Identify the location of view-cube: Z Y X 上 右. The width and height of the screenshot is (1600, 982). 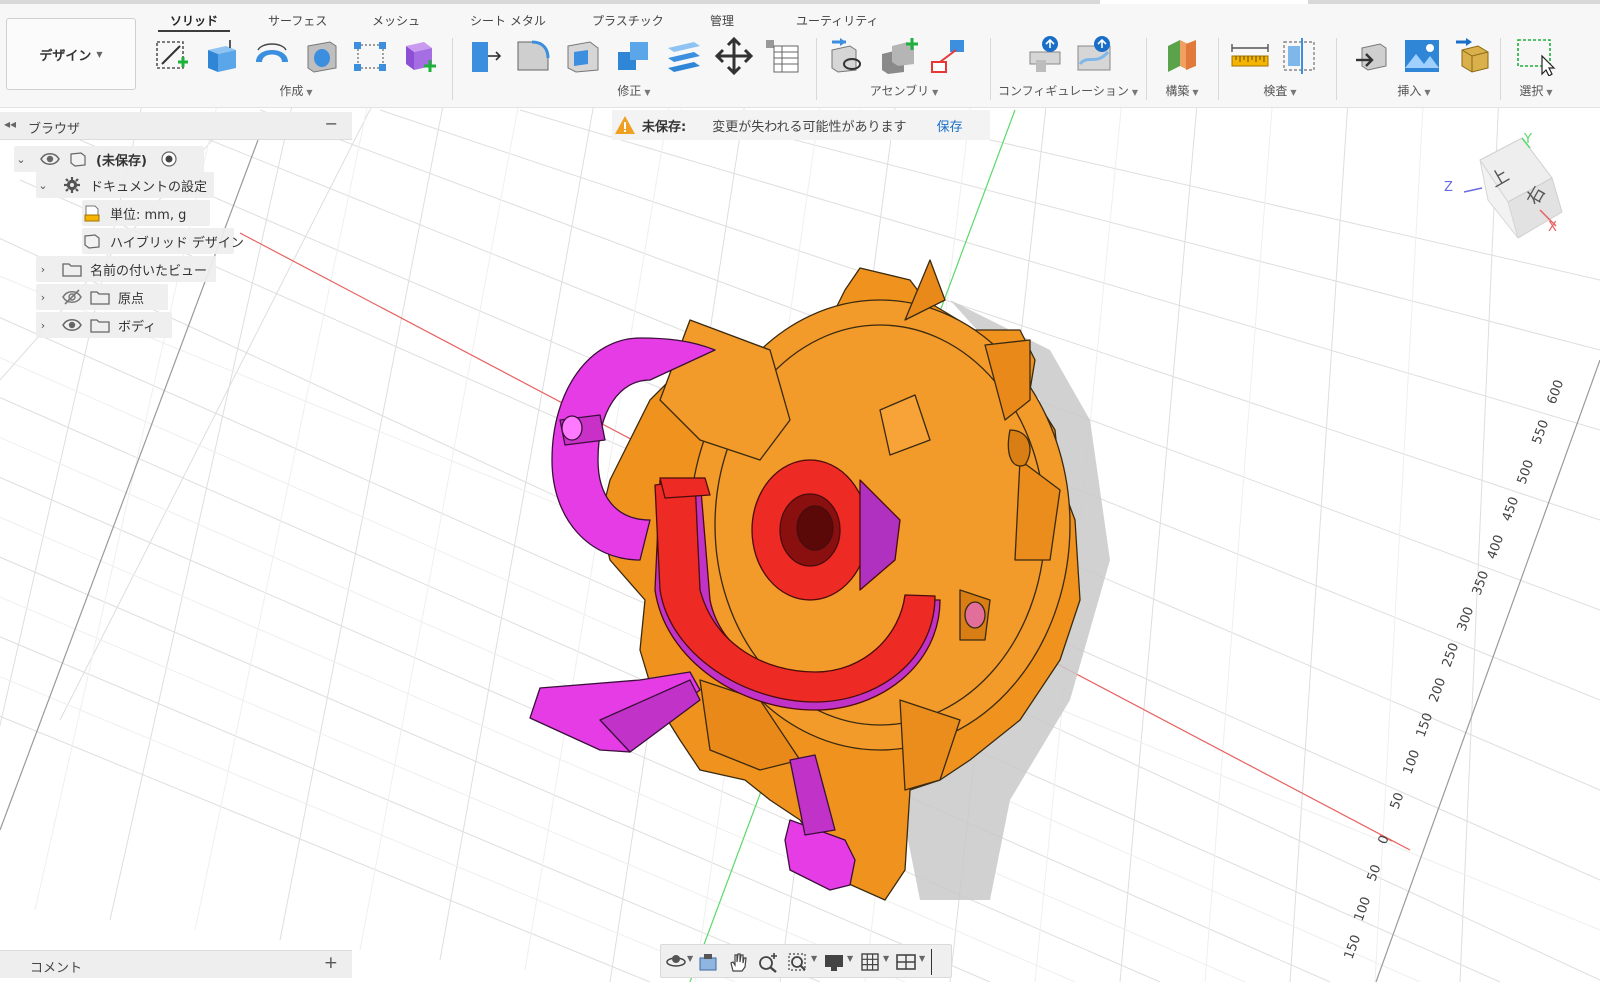
(1522, 190).